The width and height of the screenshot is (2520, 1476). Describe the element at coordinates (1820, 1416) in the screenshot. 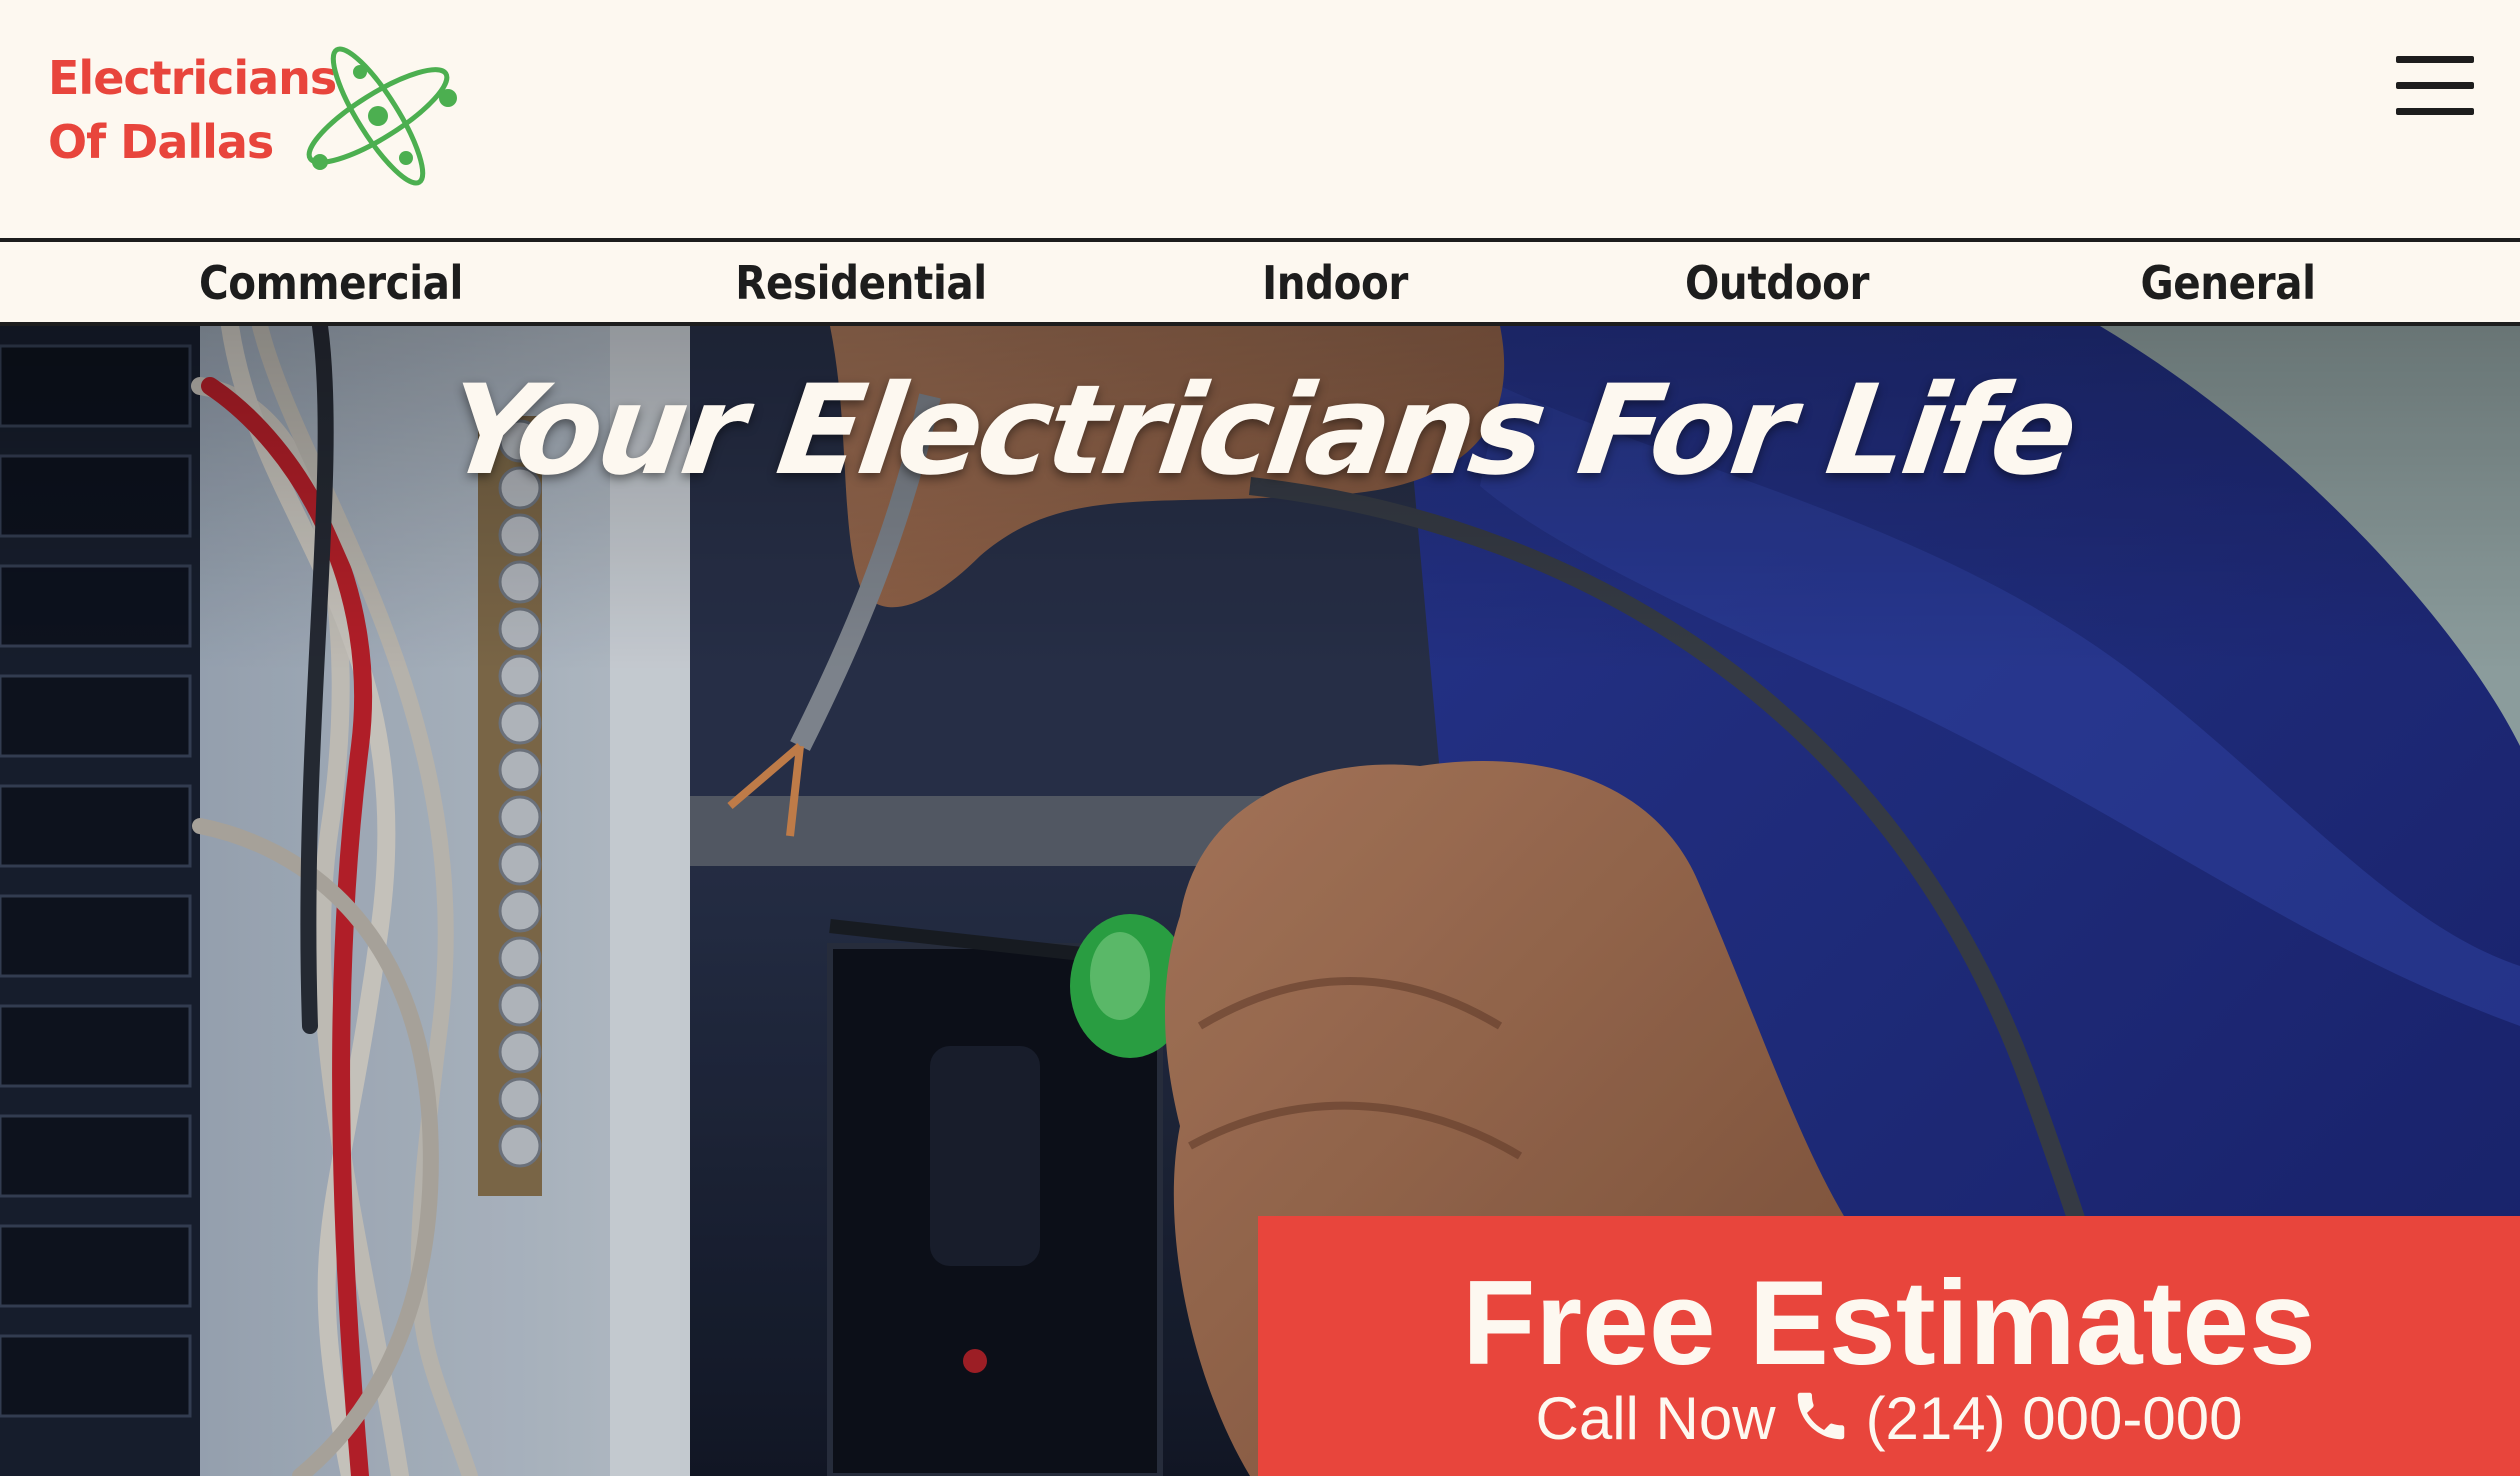

I see `phone-icon` at that location.